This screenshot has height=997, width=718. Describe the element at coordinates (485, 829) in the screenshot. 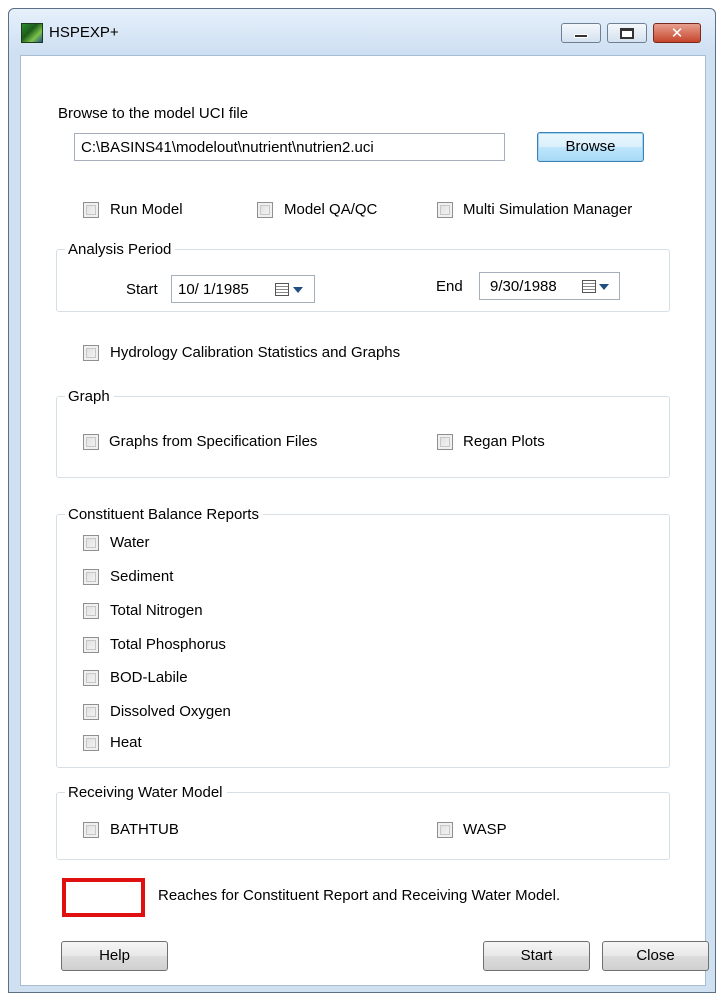

I see `wasp-label: WASP` at that location.